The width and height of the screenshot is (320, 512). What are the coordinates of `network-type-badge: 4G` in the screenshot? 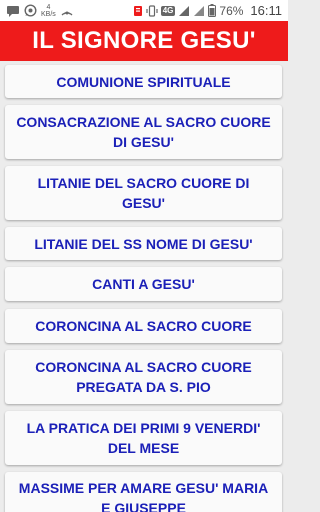 It's located at (168, 10).